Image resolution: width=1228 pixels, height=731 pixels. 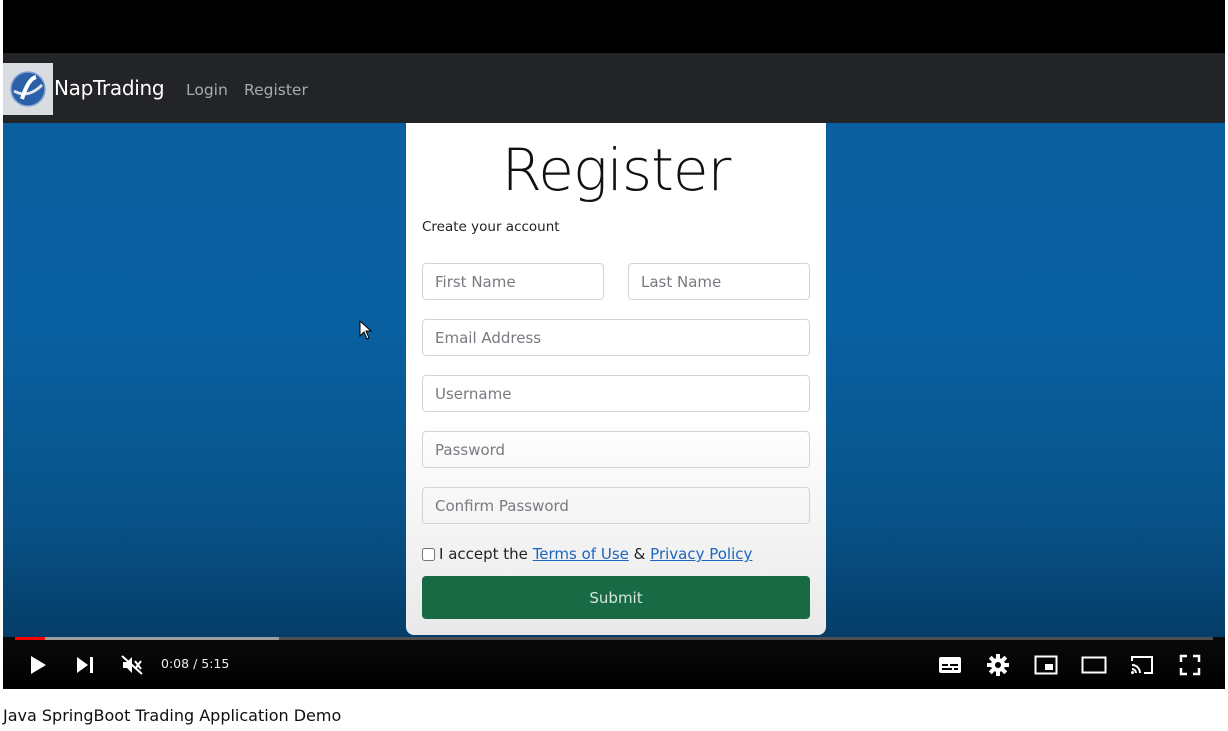 What do you see at coordinates (28, 89) in the screenshot?
I see `naptrading-logo` at bounding box center [28, 89].